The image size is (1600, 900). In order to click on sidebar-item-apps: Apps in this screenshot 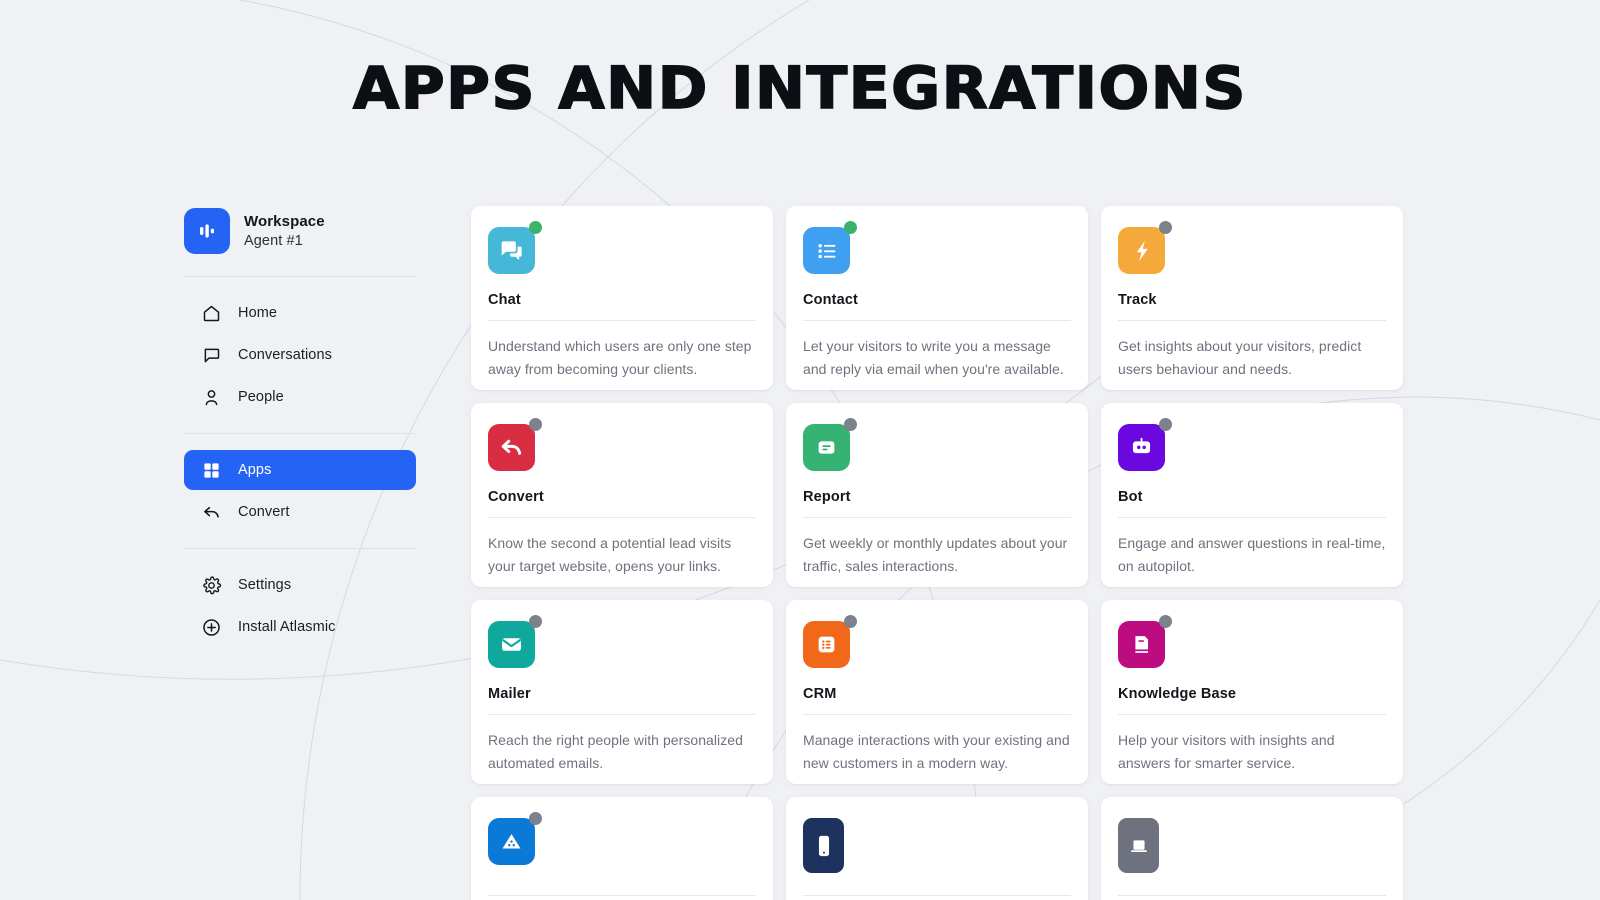, I will do `click(300, 470)`.